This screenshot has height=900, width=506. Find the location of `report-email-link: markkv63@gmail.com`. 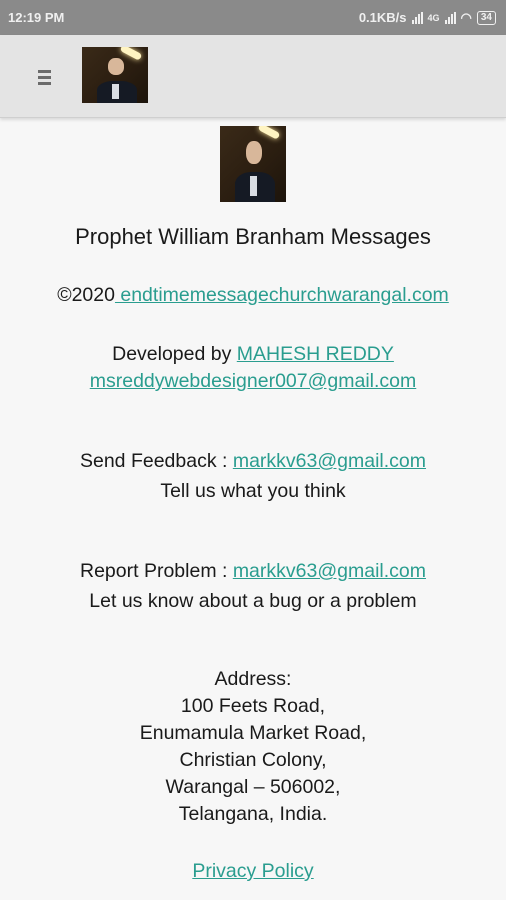

report-email-link: markkv63@gmail.com is located at coordinates (329, 571).